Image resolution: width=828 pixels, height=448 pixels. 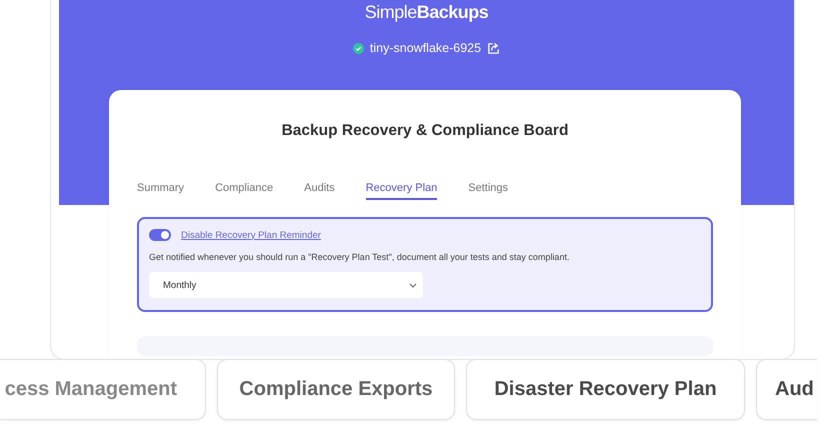 I want to click on tab: Compliance, so click(x=244, y=191).